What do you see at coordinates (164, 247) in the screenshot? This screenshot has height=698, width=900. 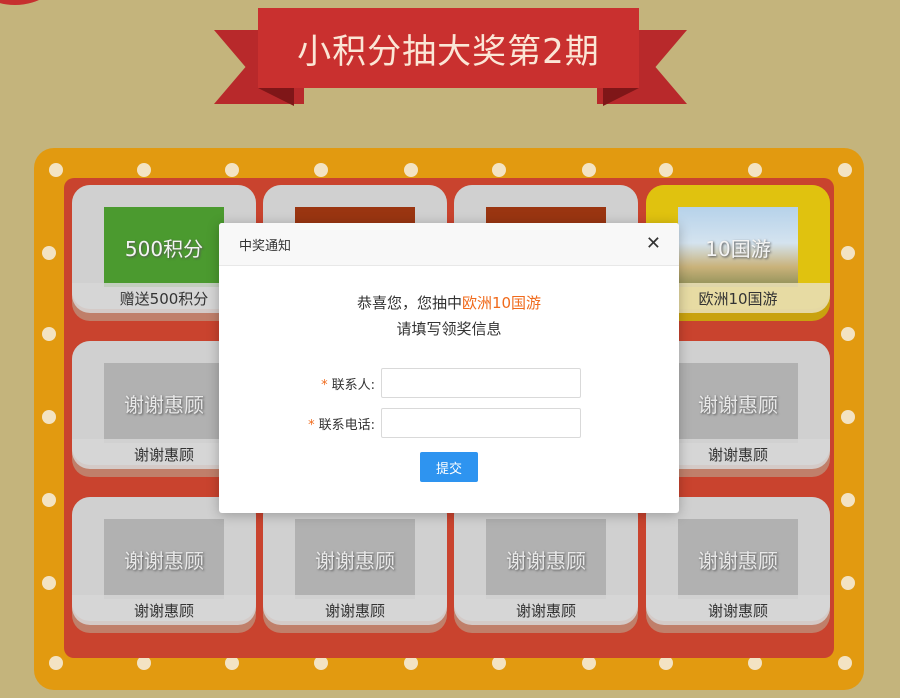 I see `prize-image: 500积分` at bounding box center [164, 247].